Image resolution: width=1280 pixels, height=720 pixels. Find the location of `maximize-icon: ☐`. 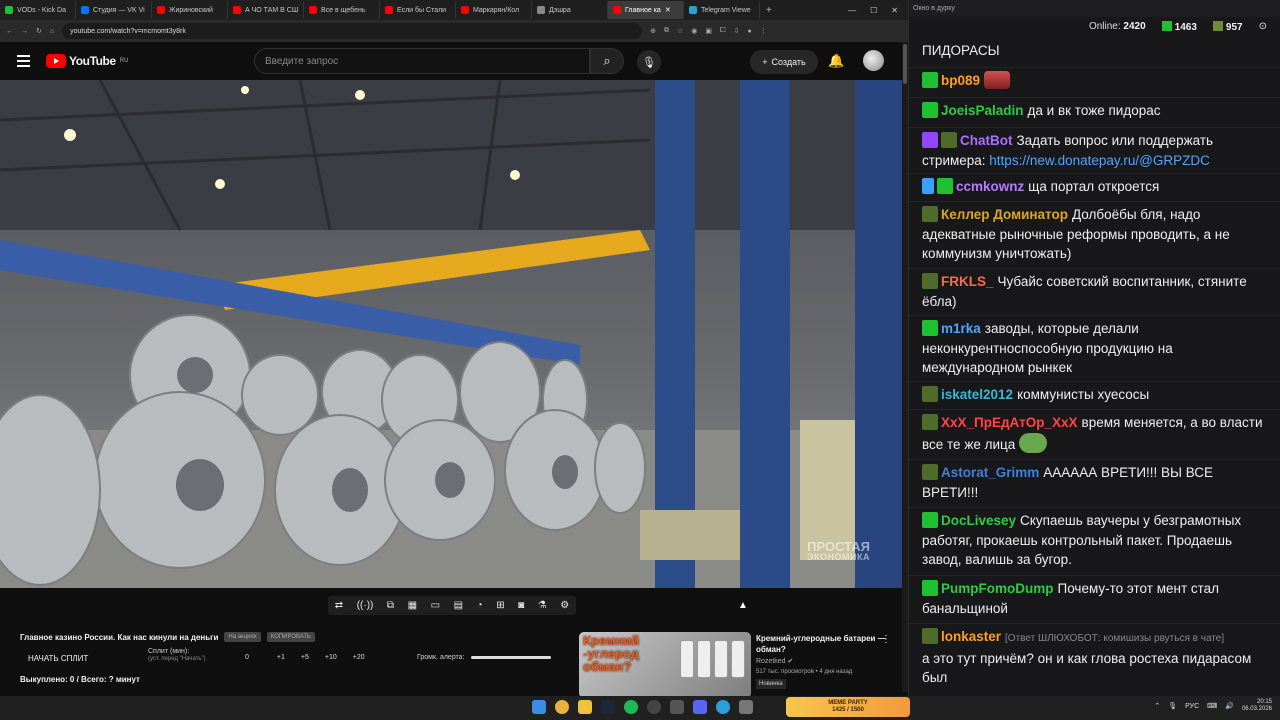

maximize-icon: ☐ is located at coordinates (873, 10).